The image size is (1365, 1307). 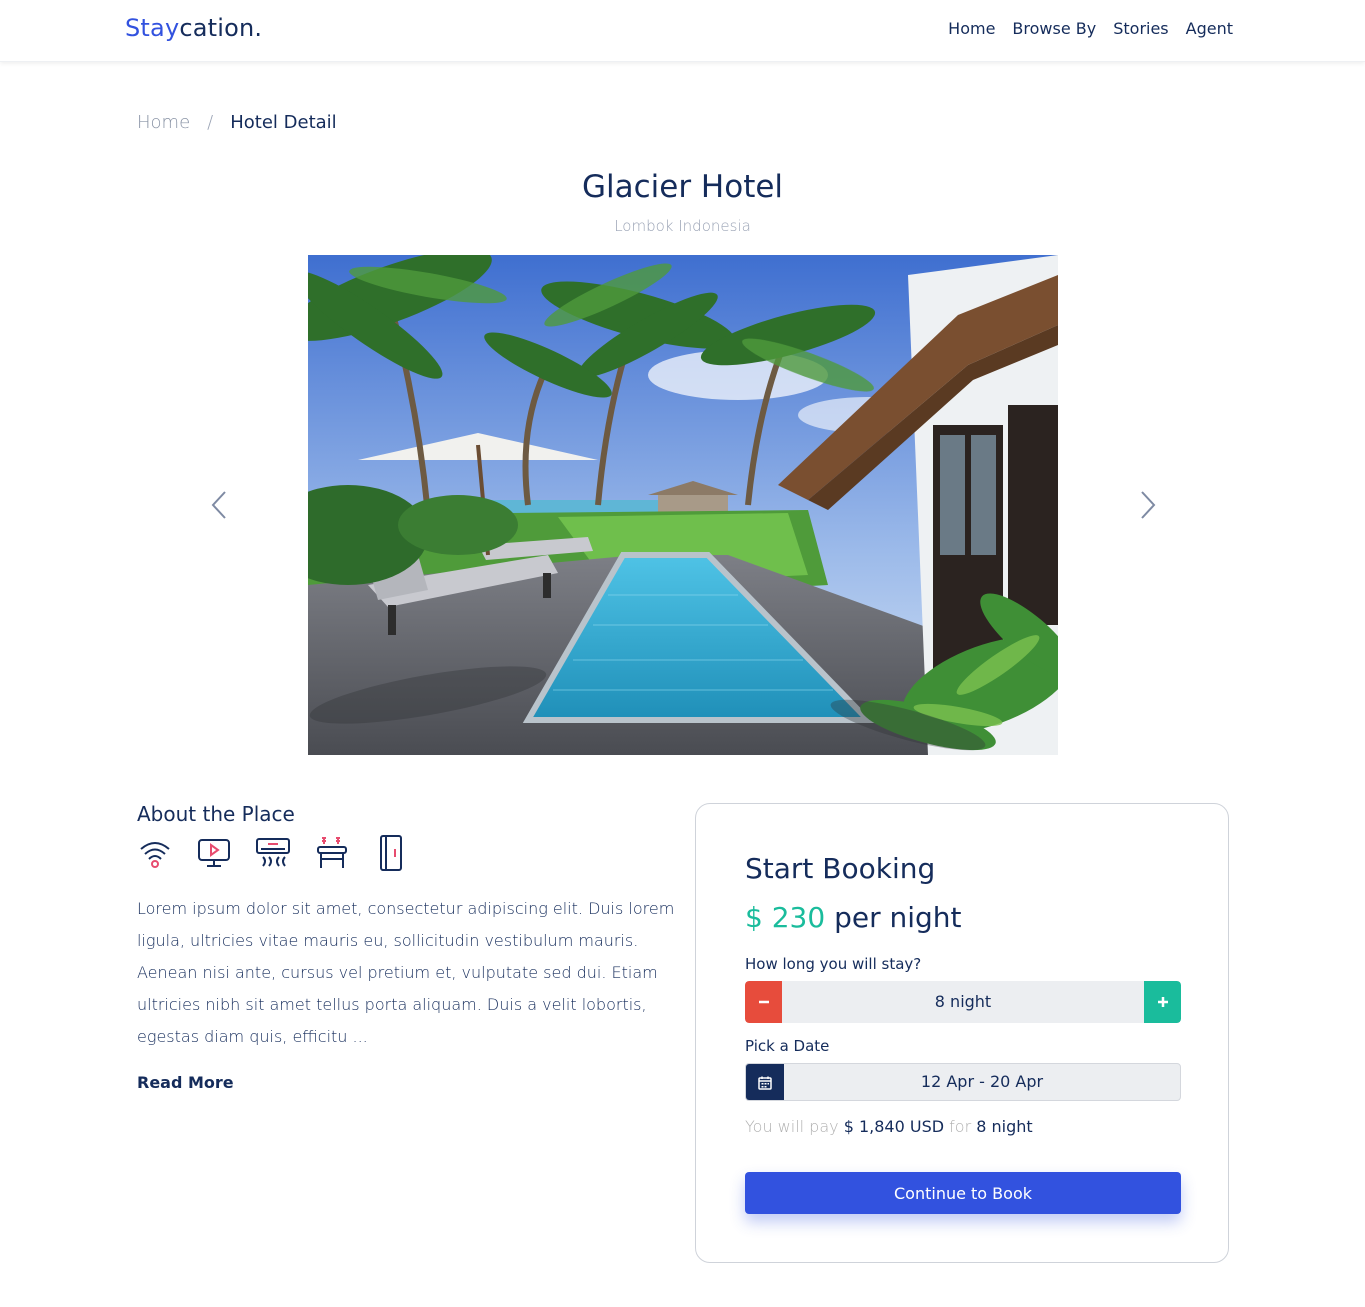 I want to click on chevron-left-icon, so click(x=218, y=505).